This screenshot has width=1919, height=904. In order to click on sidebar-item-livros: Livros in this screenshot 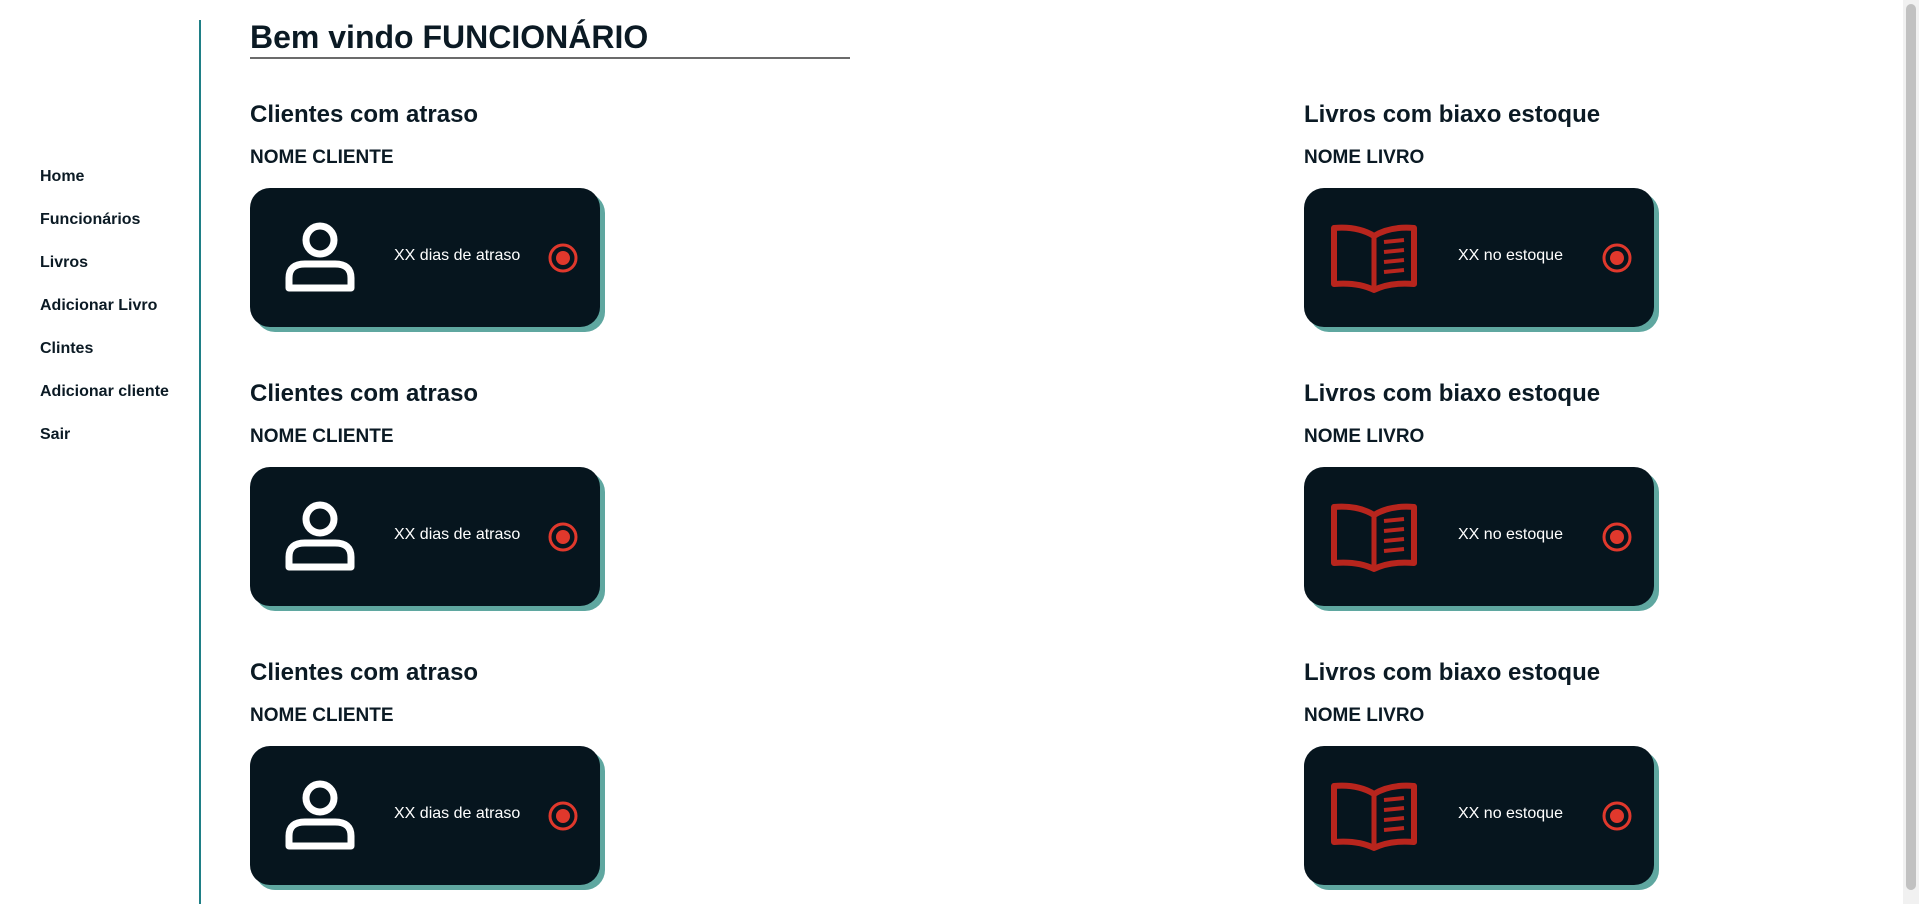, I will do `click(104, 275)`.